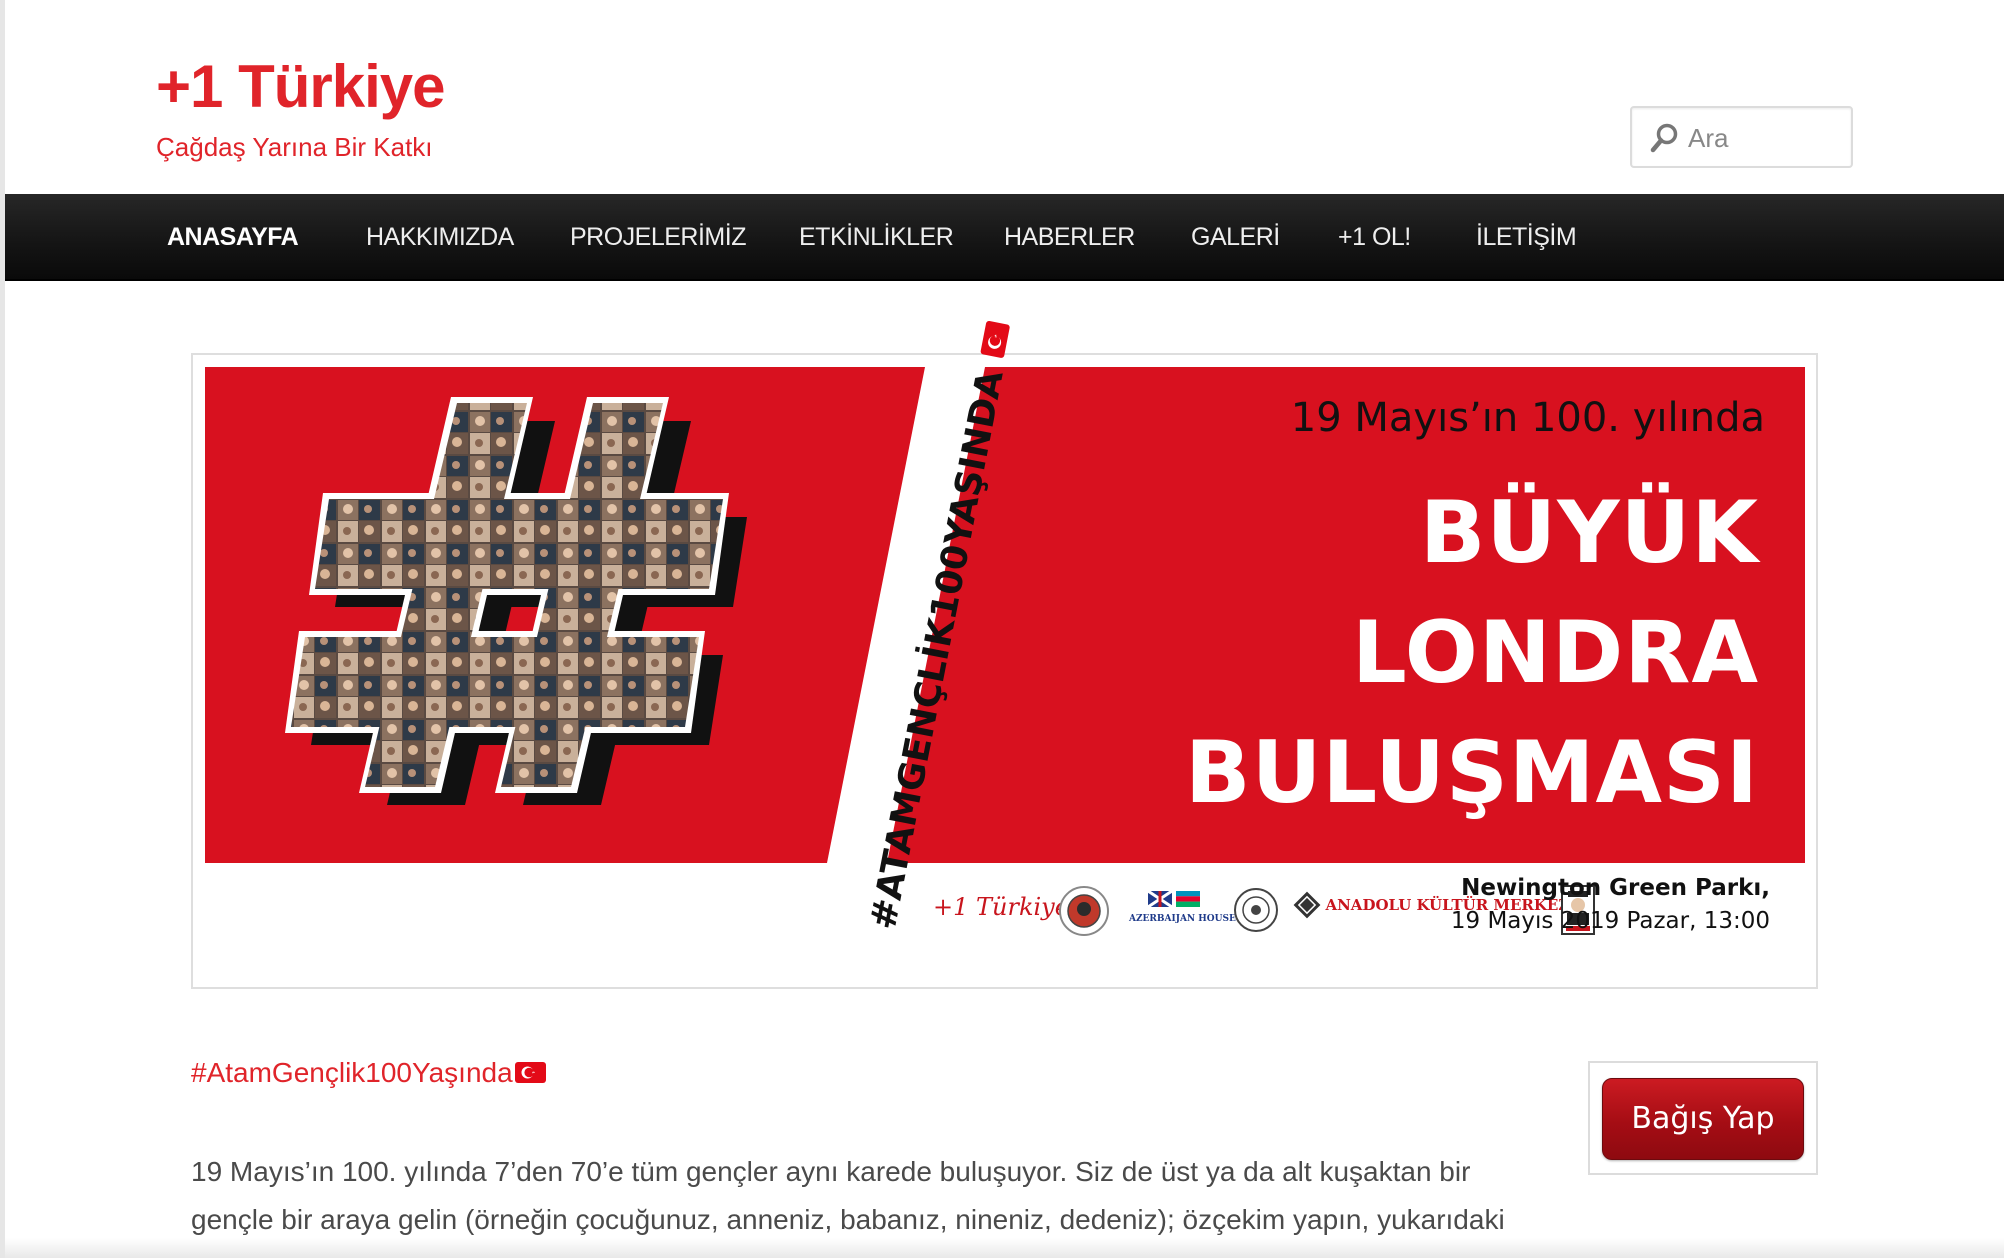  Describe the element at coordinates (1256, 910) in the screenshot. I see `emblem-logo-icon` at that location.